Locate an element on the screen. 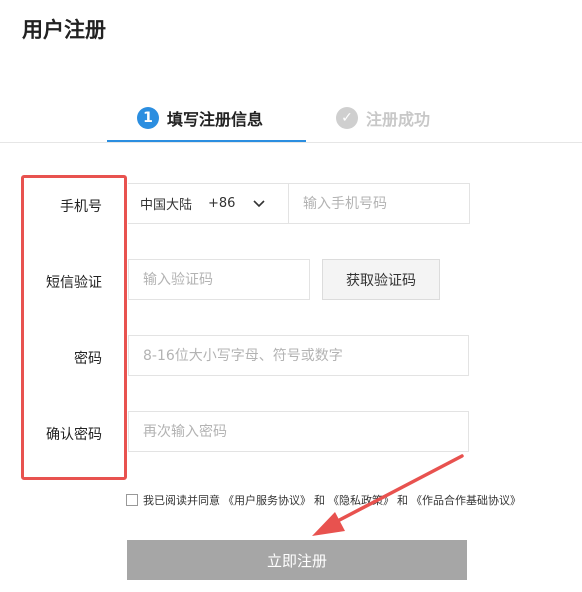 Image resolution: width=582 pixels, height=592 pixels. password-input is located at coordinates (298, 355).